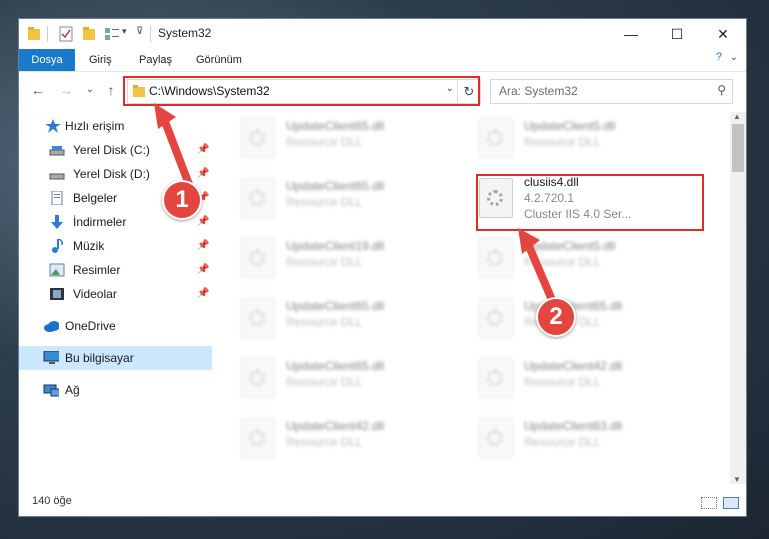 Image resolution: width=769 pixels, height=539 pixels. I want to click on sidebar-item-onedrive: OneDrive, so click(115, 326).